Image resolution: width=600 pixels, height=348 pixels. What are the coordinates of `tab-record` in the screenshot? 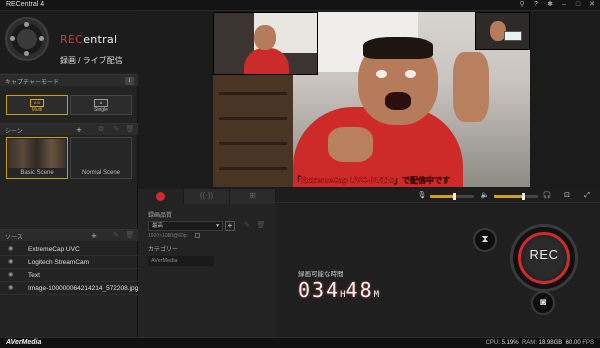 It's located at (161, 196).